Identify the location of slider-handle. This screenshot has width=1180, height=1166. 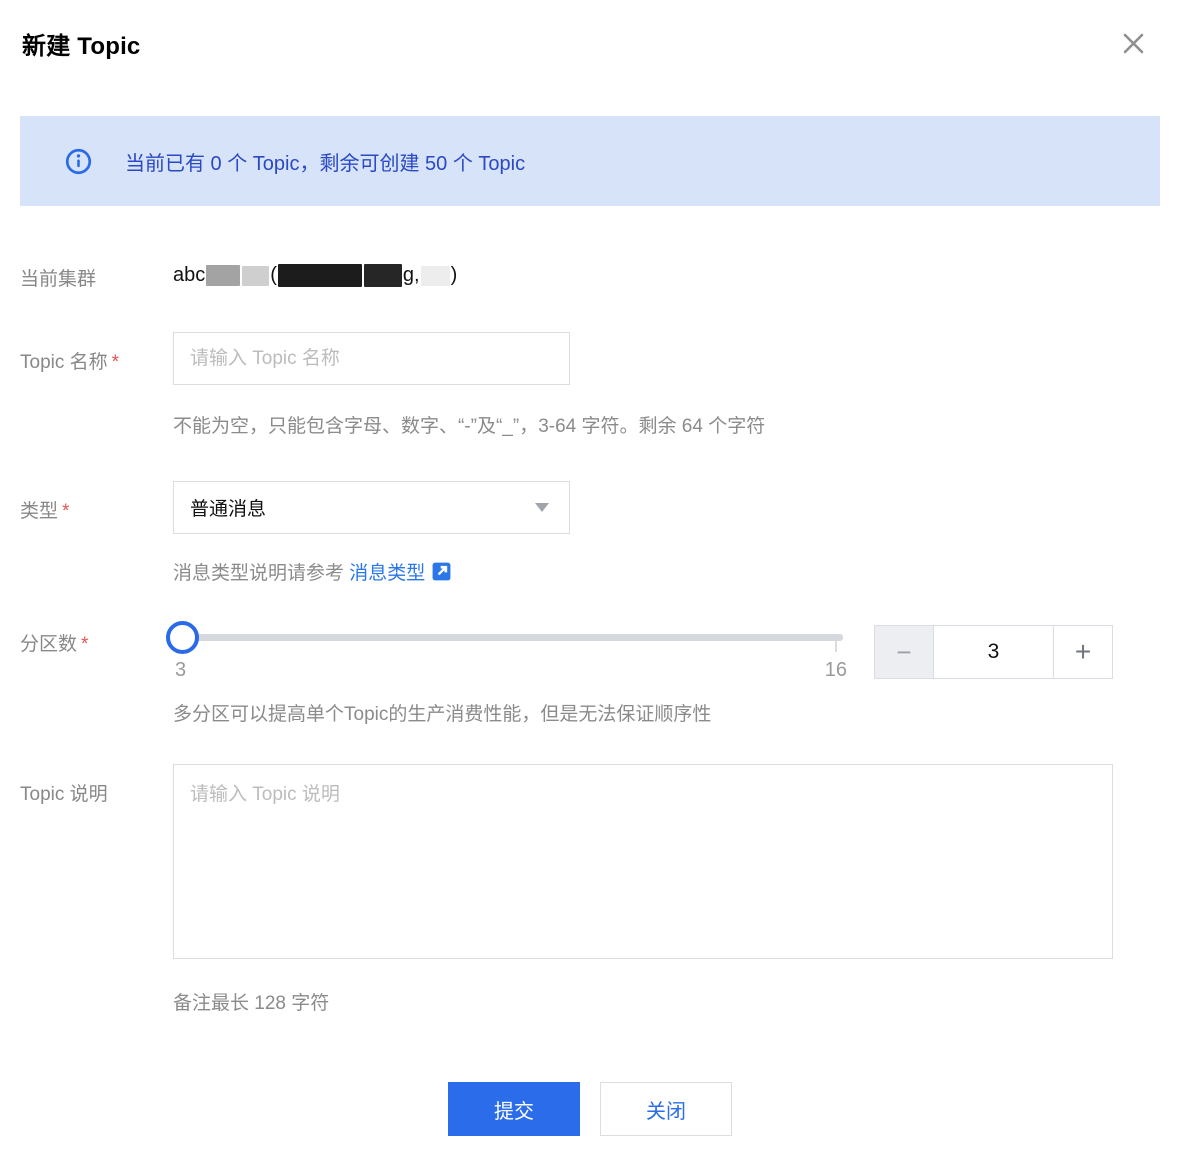
(182, 637).